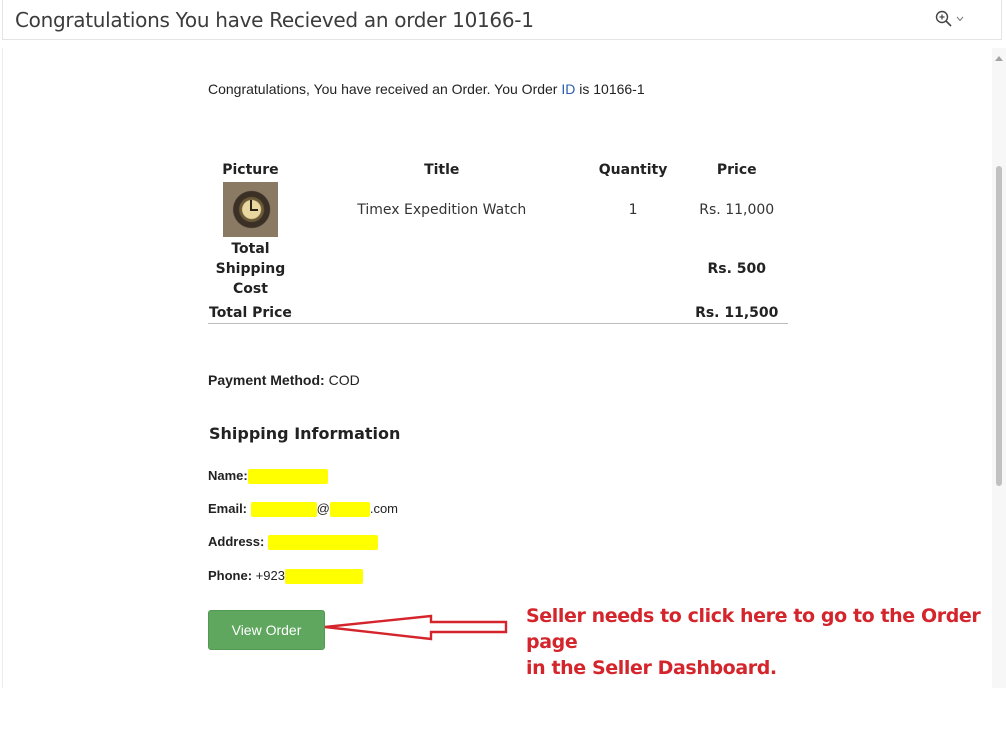  I want to click on table-row: Timex Expedition Watch 1 Rs. 11,000, so click(493, 209).